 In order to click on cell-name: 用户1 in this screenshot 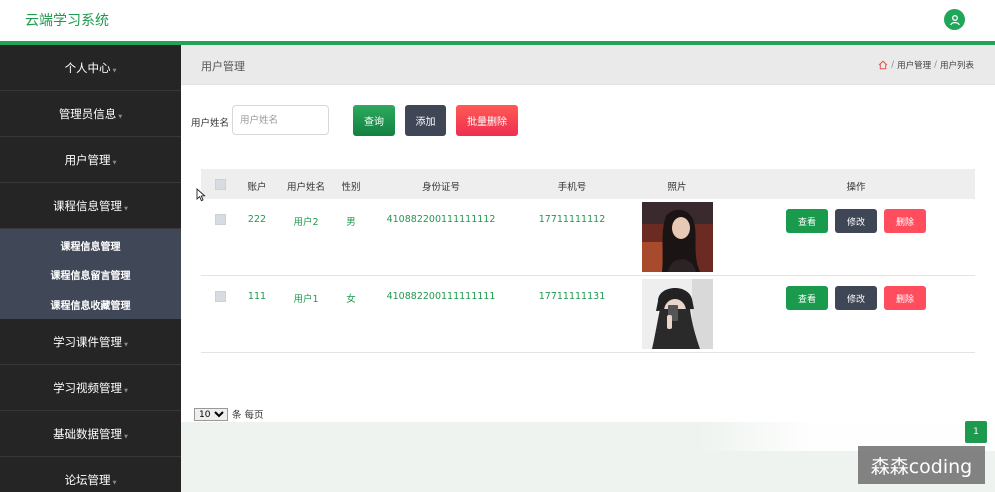, I will do `click(306, 299)`.